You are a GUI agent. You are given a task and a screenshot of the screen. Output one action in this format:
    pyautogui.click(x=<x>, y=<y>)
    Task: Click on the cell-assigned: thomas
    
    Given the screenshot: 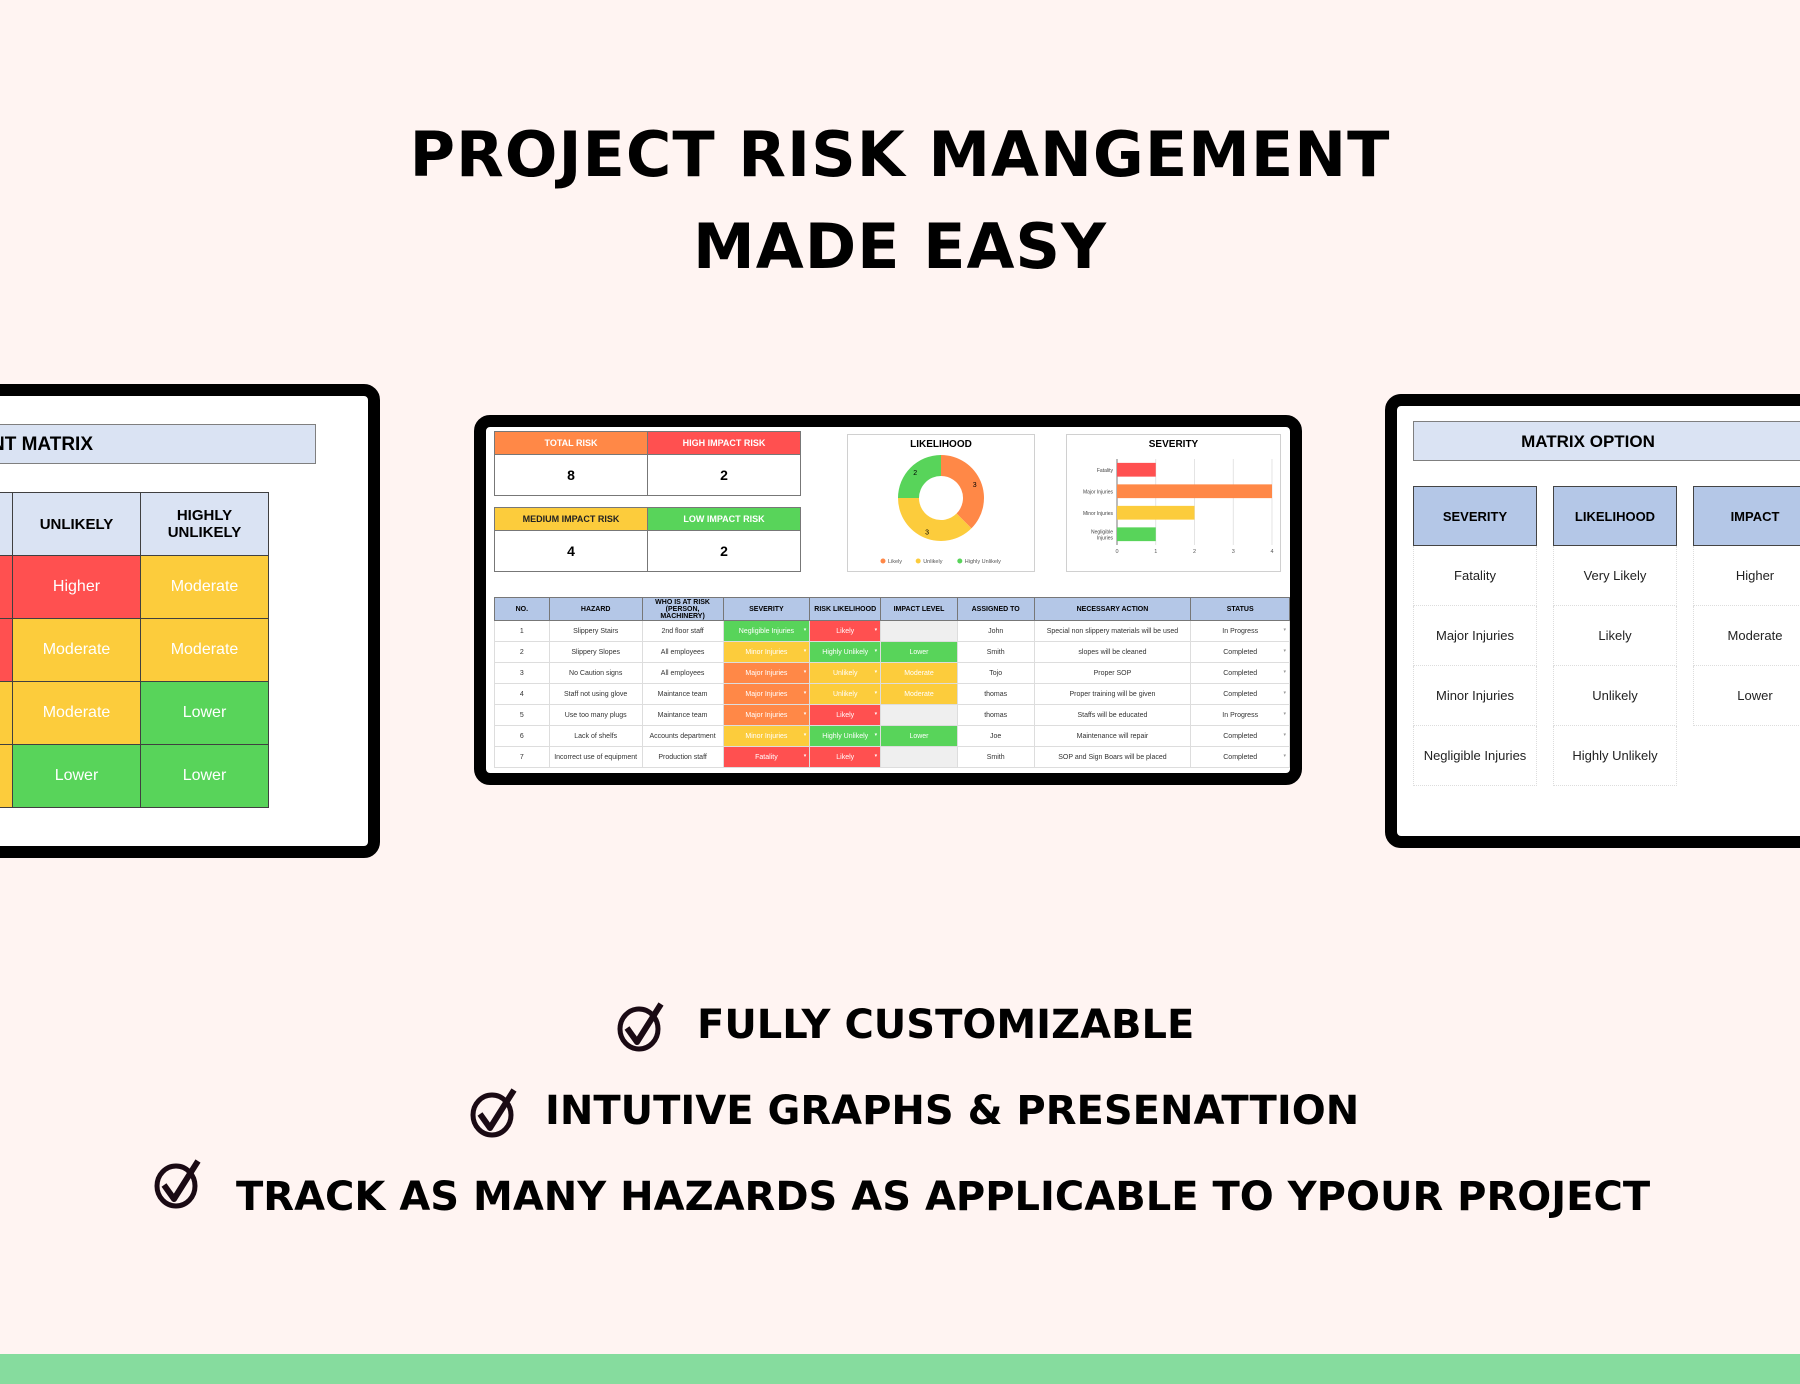 What is the action you would take?
    pyautogui.click(x=995, y=694)
    